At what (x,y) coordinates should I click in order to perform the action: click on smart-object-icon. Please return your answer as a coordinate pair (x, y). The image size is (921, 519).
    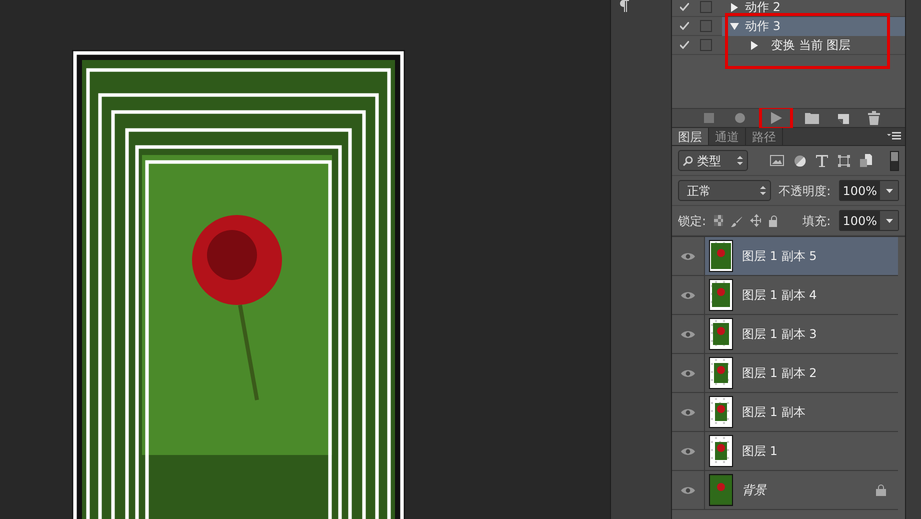
    Looking at the image, I should click on (866, 160).